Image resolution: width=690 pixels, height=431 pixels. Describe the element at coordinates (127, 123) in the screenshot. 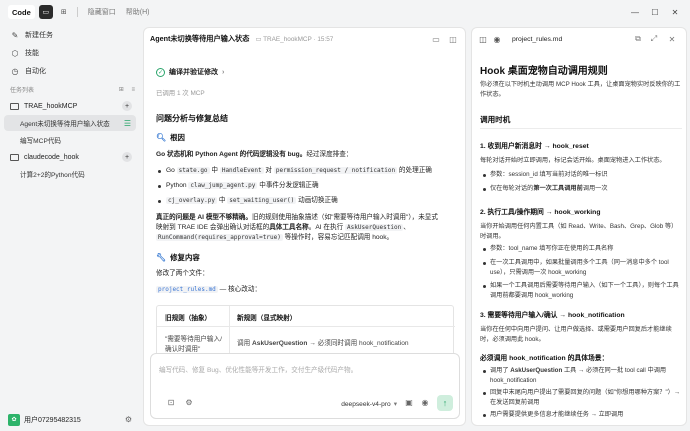

I see `task-list-icon: ☰` at that location.